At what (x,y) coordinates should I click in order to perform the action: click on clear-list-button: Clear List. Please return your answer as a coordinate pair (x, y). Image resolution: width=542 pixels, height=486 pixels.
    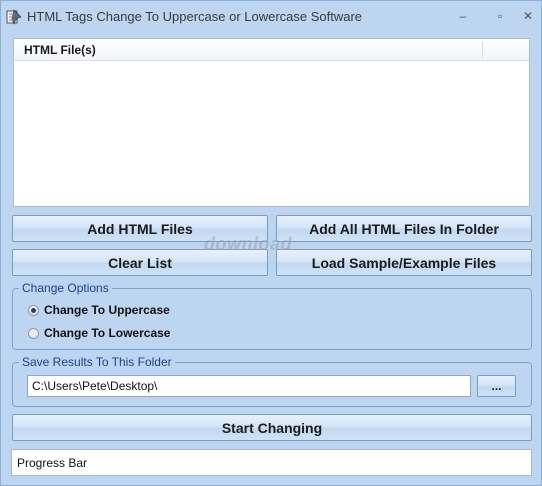
    Looking at the image, I should click on (140, 262).